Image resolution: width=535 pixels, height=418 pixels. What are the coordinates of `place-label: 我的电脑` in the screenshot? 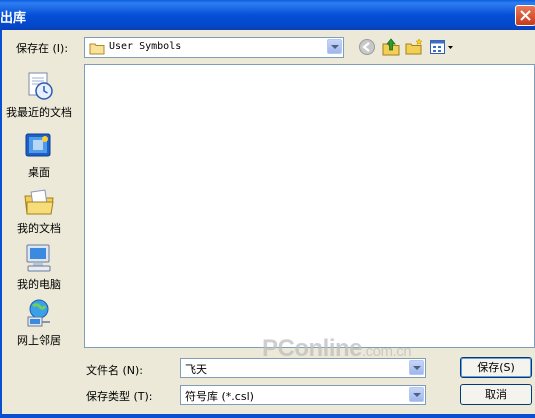 It's located at (39, 284).